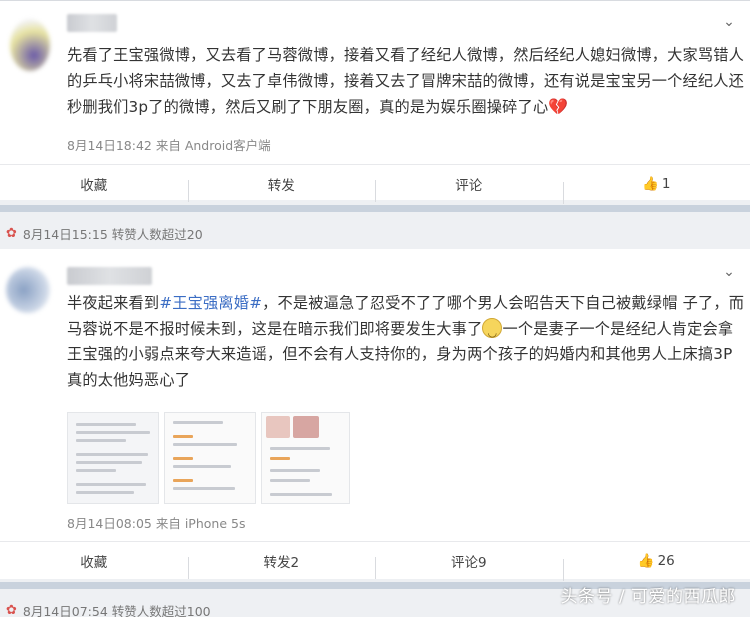 The height and width of the screenshot is (617, 750). Describe the element at coordinates (666, 560) in the screenshot. I see `like-count: 26` at that location.